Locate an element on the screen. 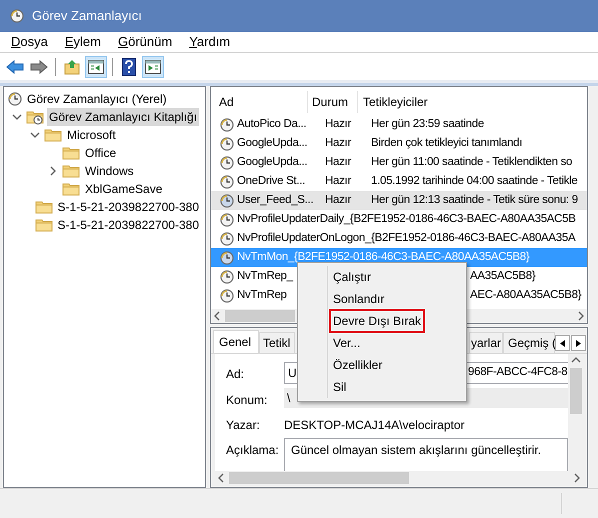  field-label: Ad: is located at coordinates (236, 374).